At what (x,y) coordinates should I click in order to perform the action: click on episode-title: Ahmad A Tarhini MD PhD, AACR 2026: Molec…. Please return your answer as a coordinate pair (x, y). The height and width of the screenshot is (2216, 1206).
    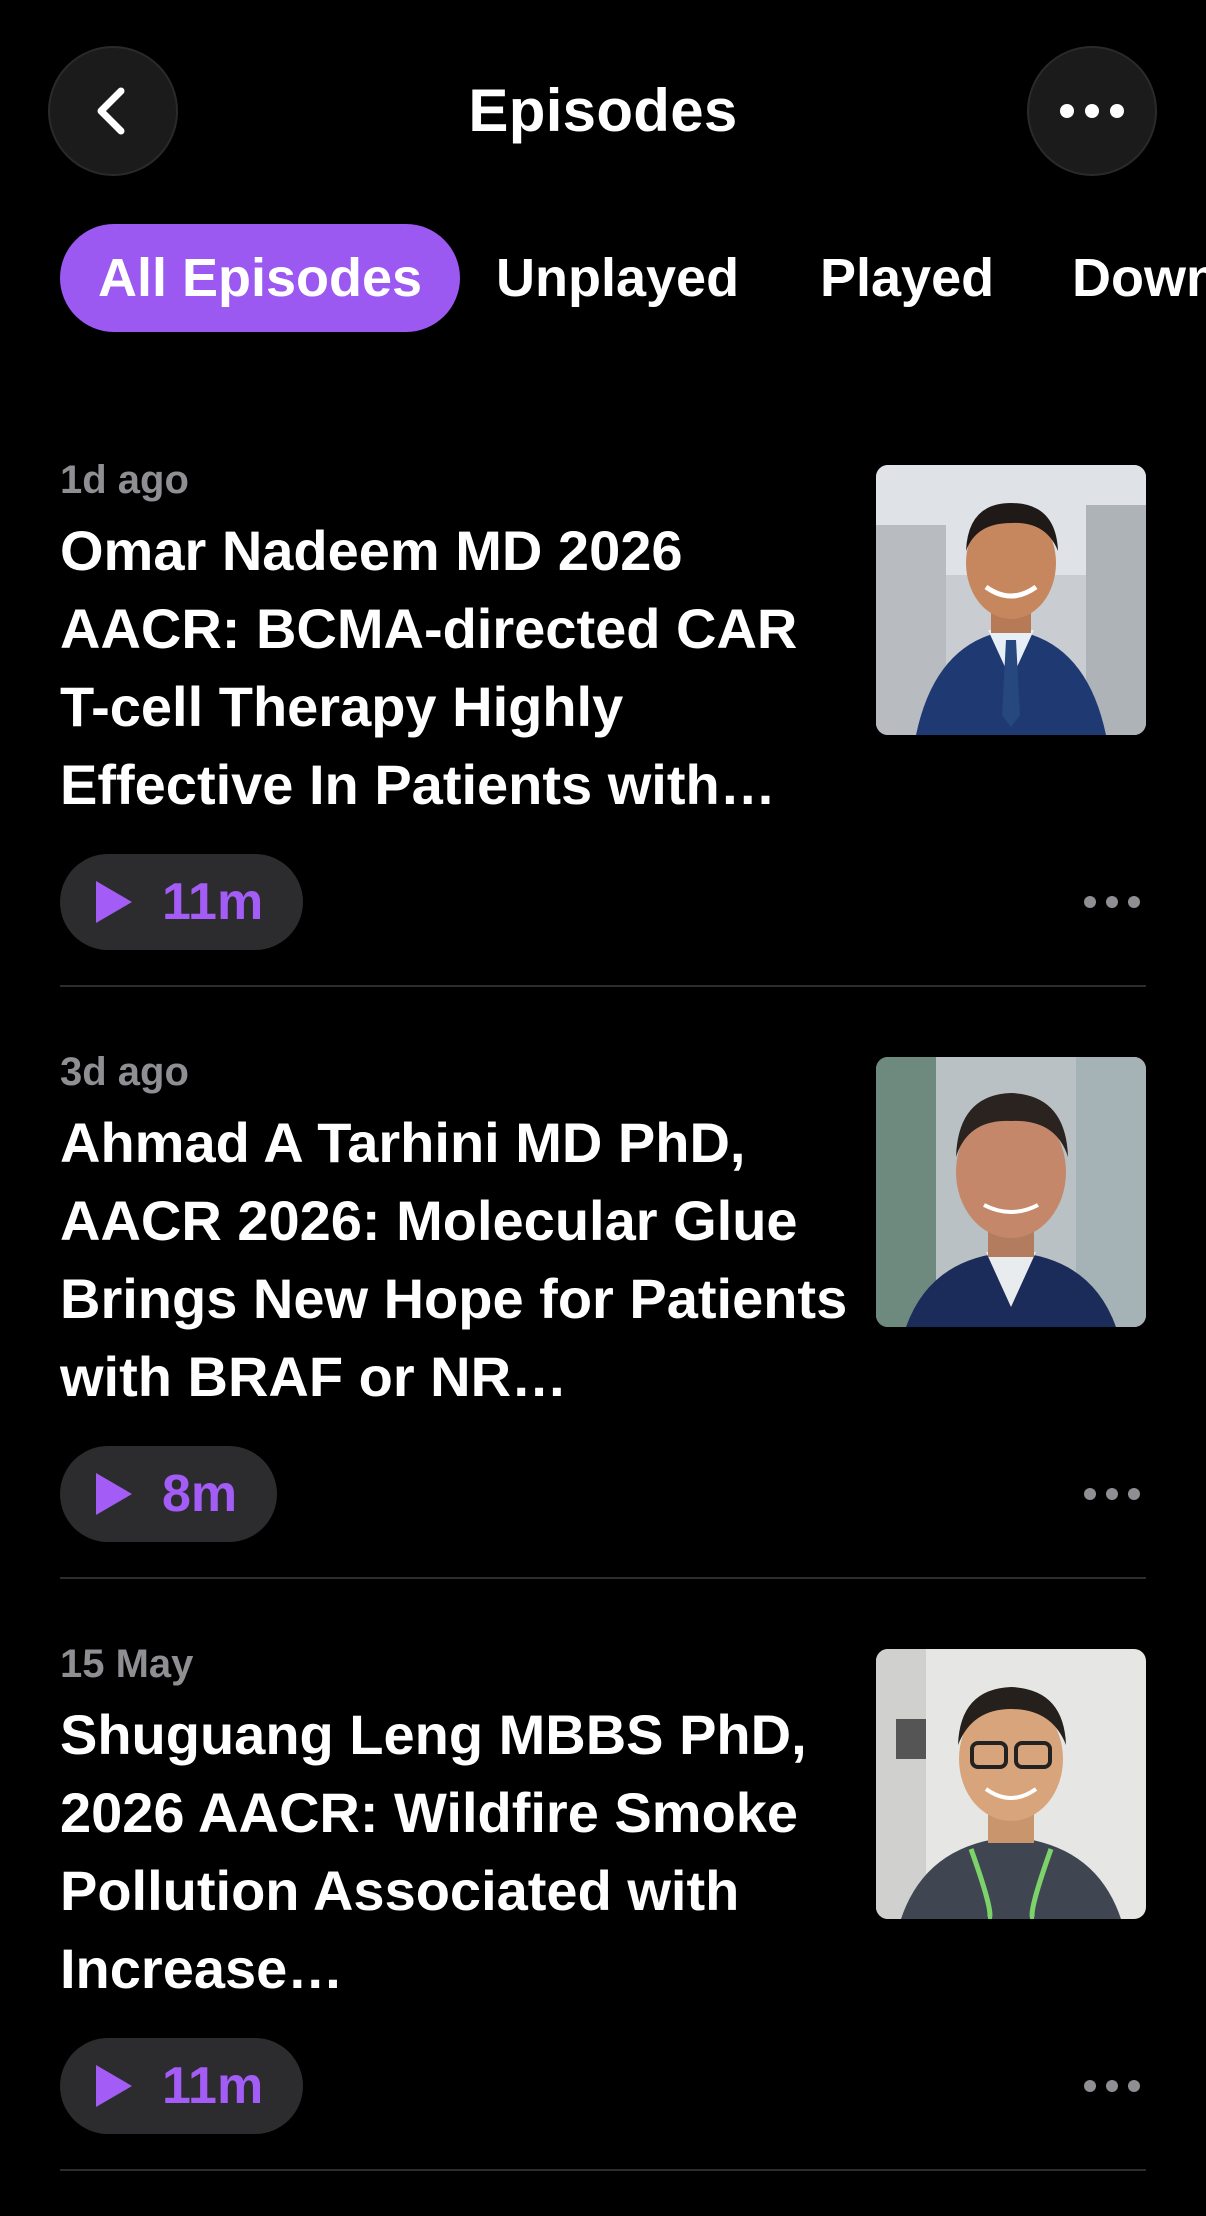
    Looking at the image, I should click on (460, 1260).